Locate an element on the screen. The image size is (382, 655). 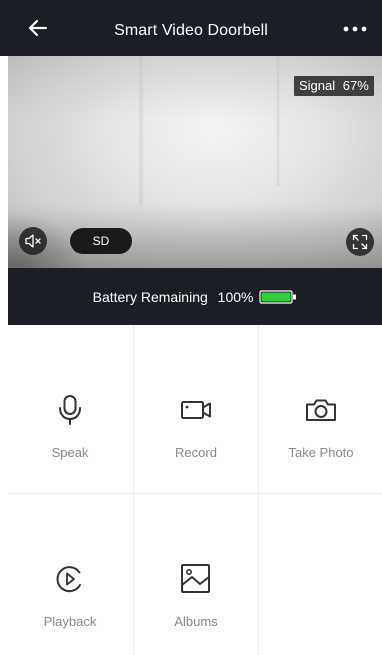
take-photo-button: Take Photo is located at coordinates (320, 426).